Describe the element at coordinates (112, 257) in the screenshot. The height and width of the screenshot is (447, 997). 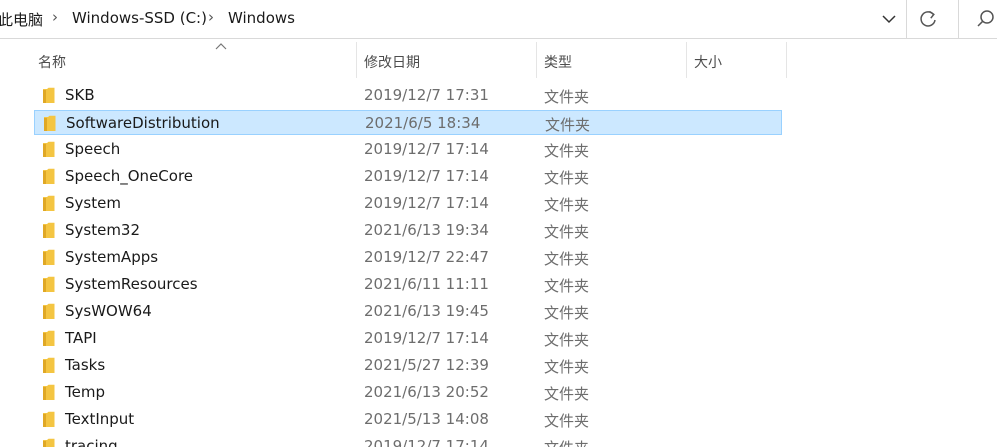
I see `file-name: SystemApps` at that location.